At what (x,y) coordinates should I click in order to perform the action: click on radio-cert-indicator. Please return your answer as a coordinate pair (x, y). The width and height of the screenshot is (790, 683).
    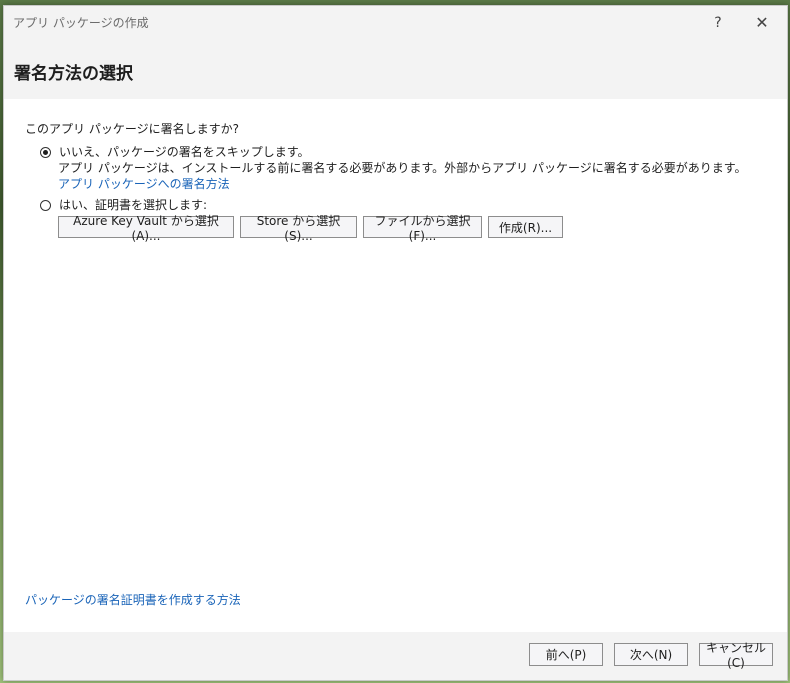
    Looking at the image, I should click on (45, 205).